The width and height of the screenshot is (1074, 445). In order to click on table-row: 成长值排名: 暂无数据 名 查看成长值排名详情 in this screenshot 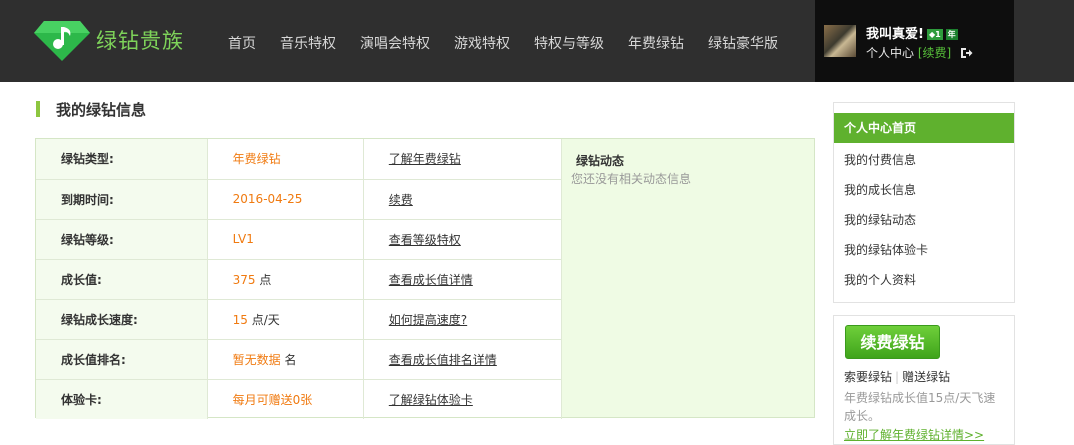, I will do `click(299, 359)`.